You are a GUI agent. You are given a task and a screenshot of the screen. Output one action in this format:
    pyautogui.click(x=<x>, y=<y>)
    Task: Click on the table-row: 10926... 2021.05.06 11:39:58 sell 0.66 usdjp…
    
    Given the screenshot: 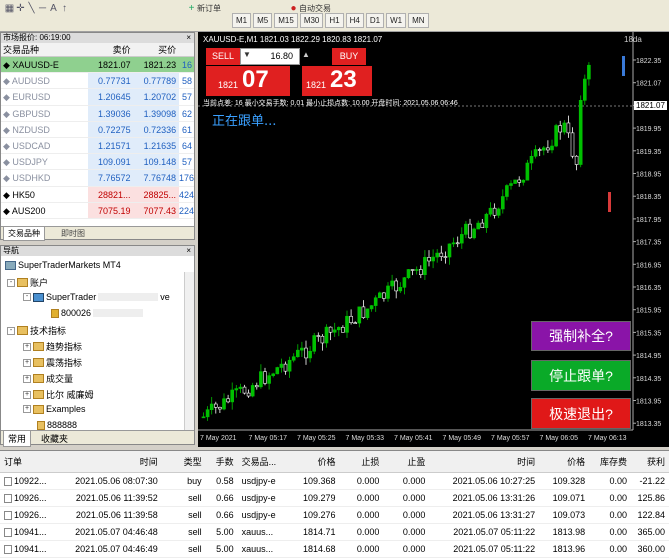 What is the action you would take?
    pyautogui.click(x=334, y=515)
    